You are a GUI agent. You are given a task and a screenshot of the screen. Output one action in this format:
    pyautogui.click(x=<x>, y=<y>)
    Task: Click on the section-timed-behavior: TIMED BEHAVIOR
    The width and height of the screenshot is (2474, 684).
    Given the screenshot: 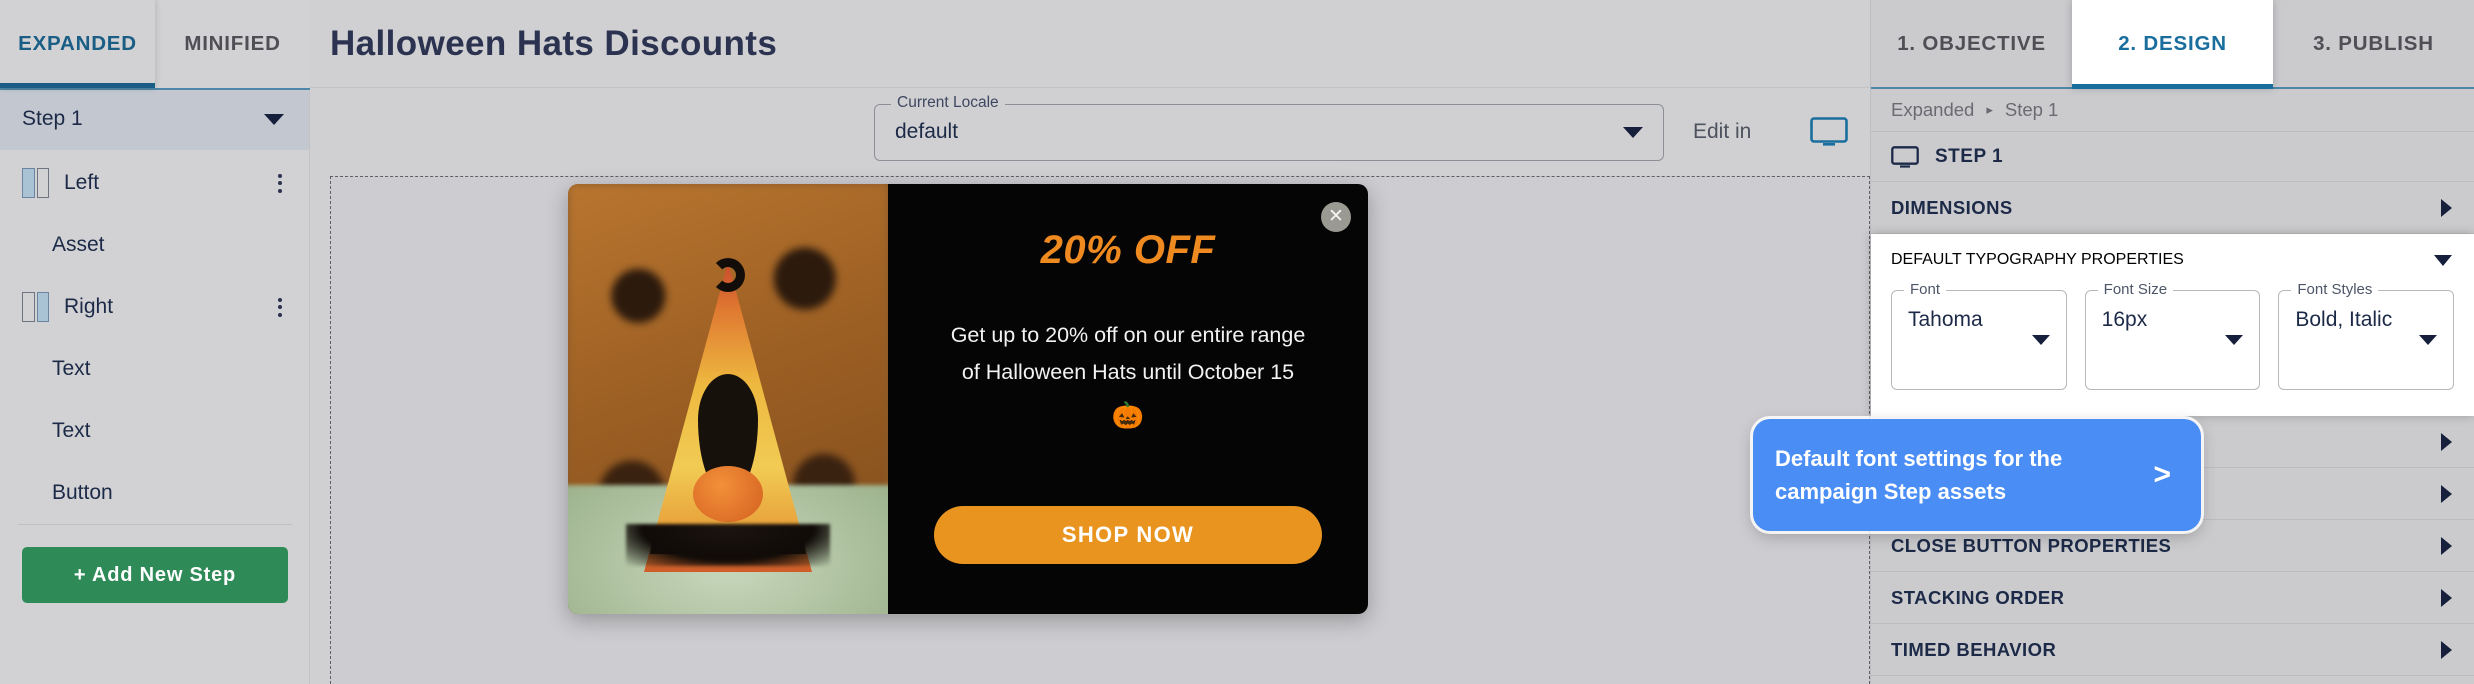 What is the action you would take?
    pyautogui.click(x=2172, y=650)
    